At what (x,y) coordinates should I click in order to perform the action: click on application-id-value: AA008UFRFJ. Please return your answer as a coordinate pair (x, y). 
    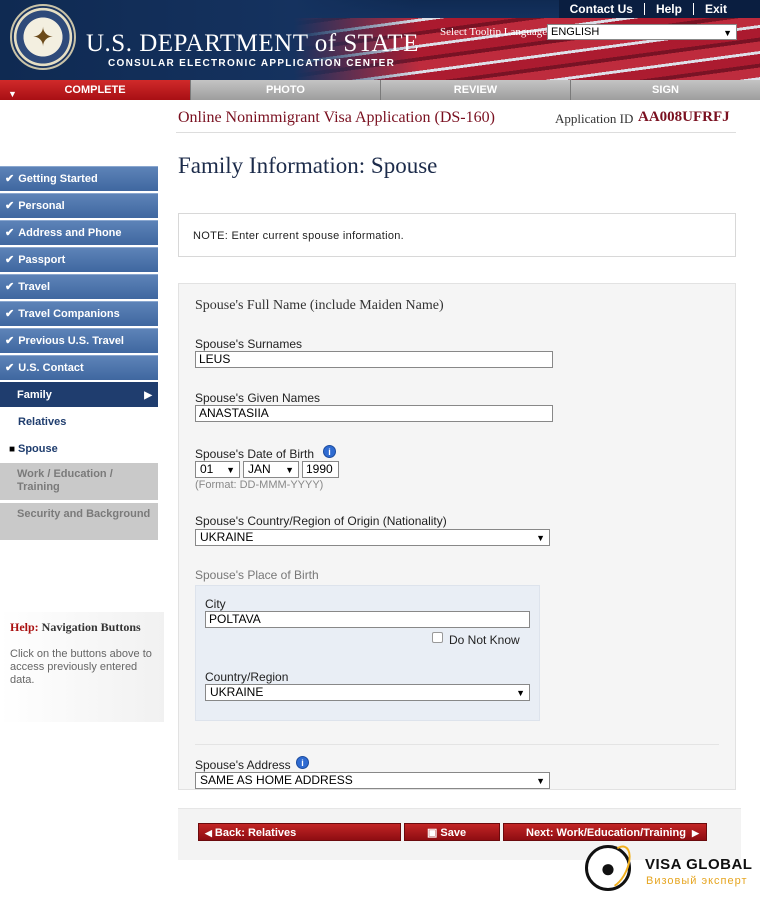
    Looking at the image, I should click on (684, 117).